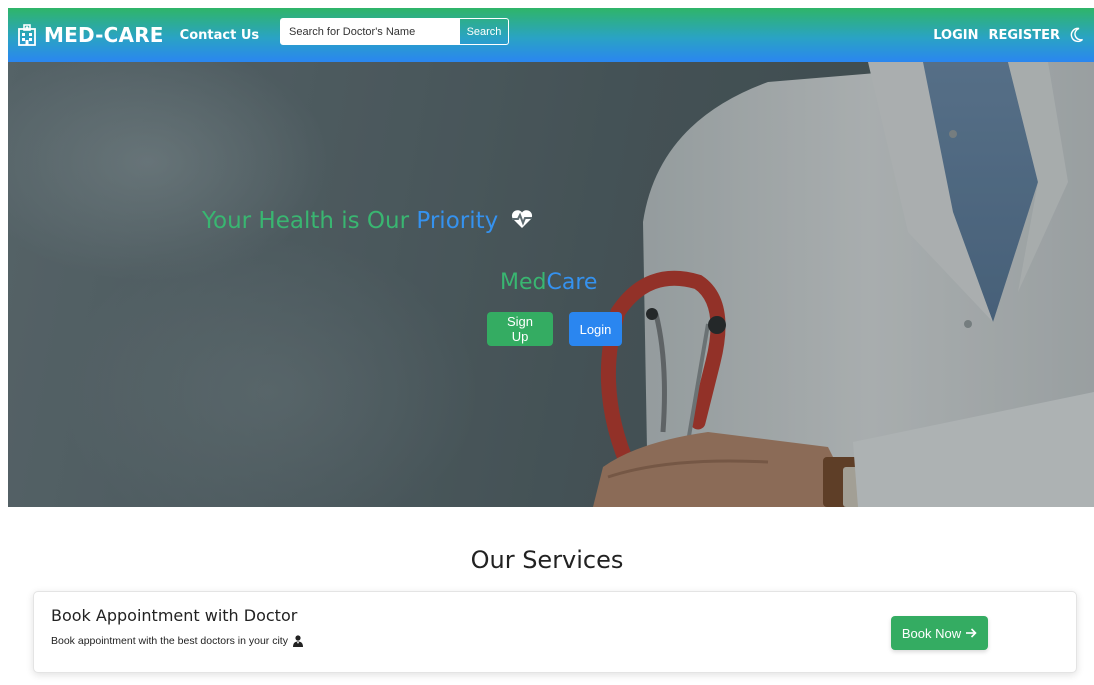 Image resolution: width=1094 pixels, height=685 pixels. What do you see at coordinates (520, 329) in the screenshot?
I see `signup-button: Sign Up` at bounding box center [520, 329].